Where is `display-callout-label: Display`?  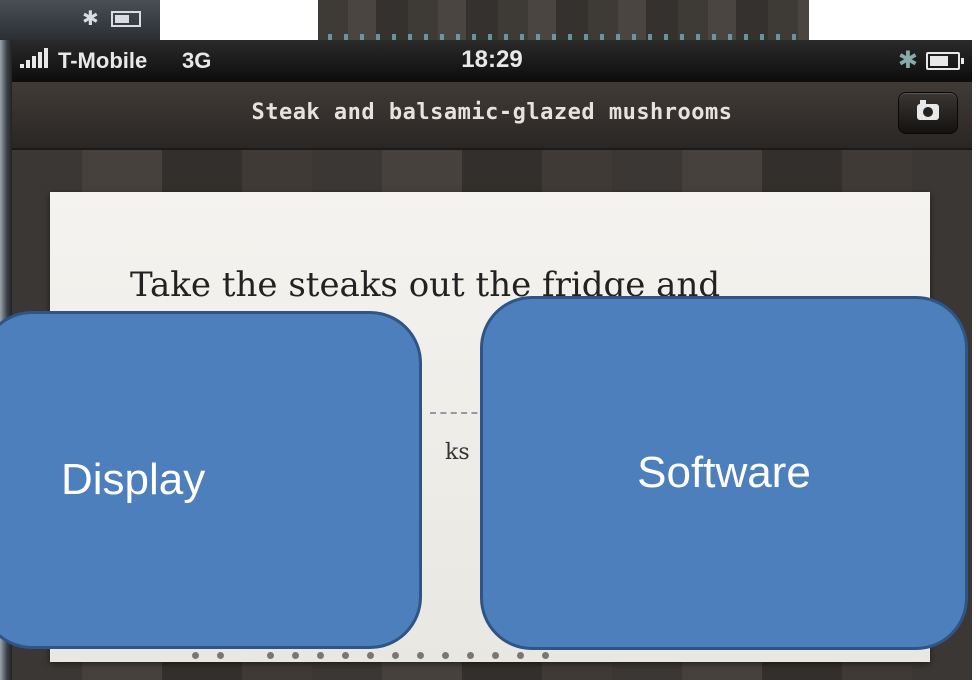
display-callout-label: Display is located at coordinates (133, 479).